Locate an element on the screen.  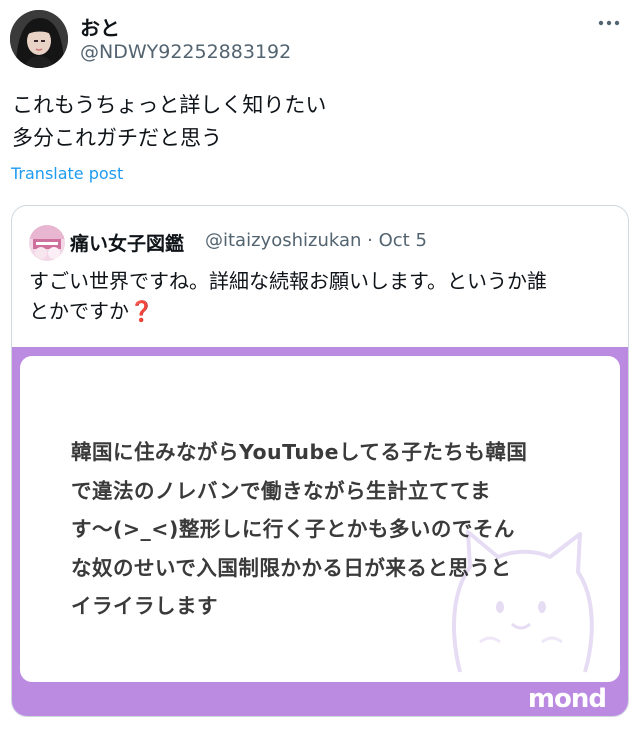
question-mark-emoji-icon: ❓ is located at coordinates (141, 311).